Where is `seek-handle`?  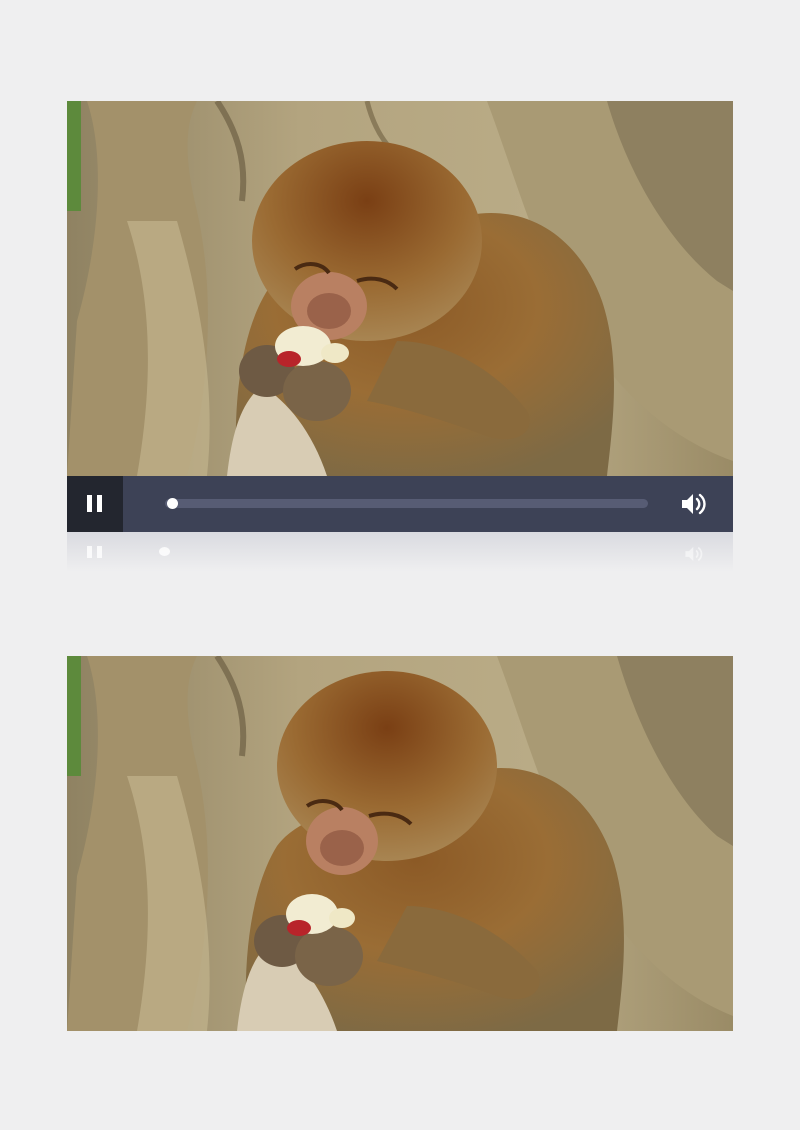
seek-handle is located at coordinates (172, 503).